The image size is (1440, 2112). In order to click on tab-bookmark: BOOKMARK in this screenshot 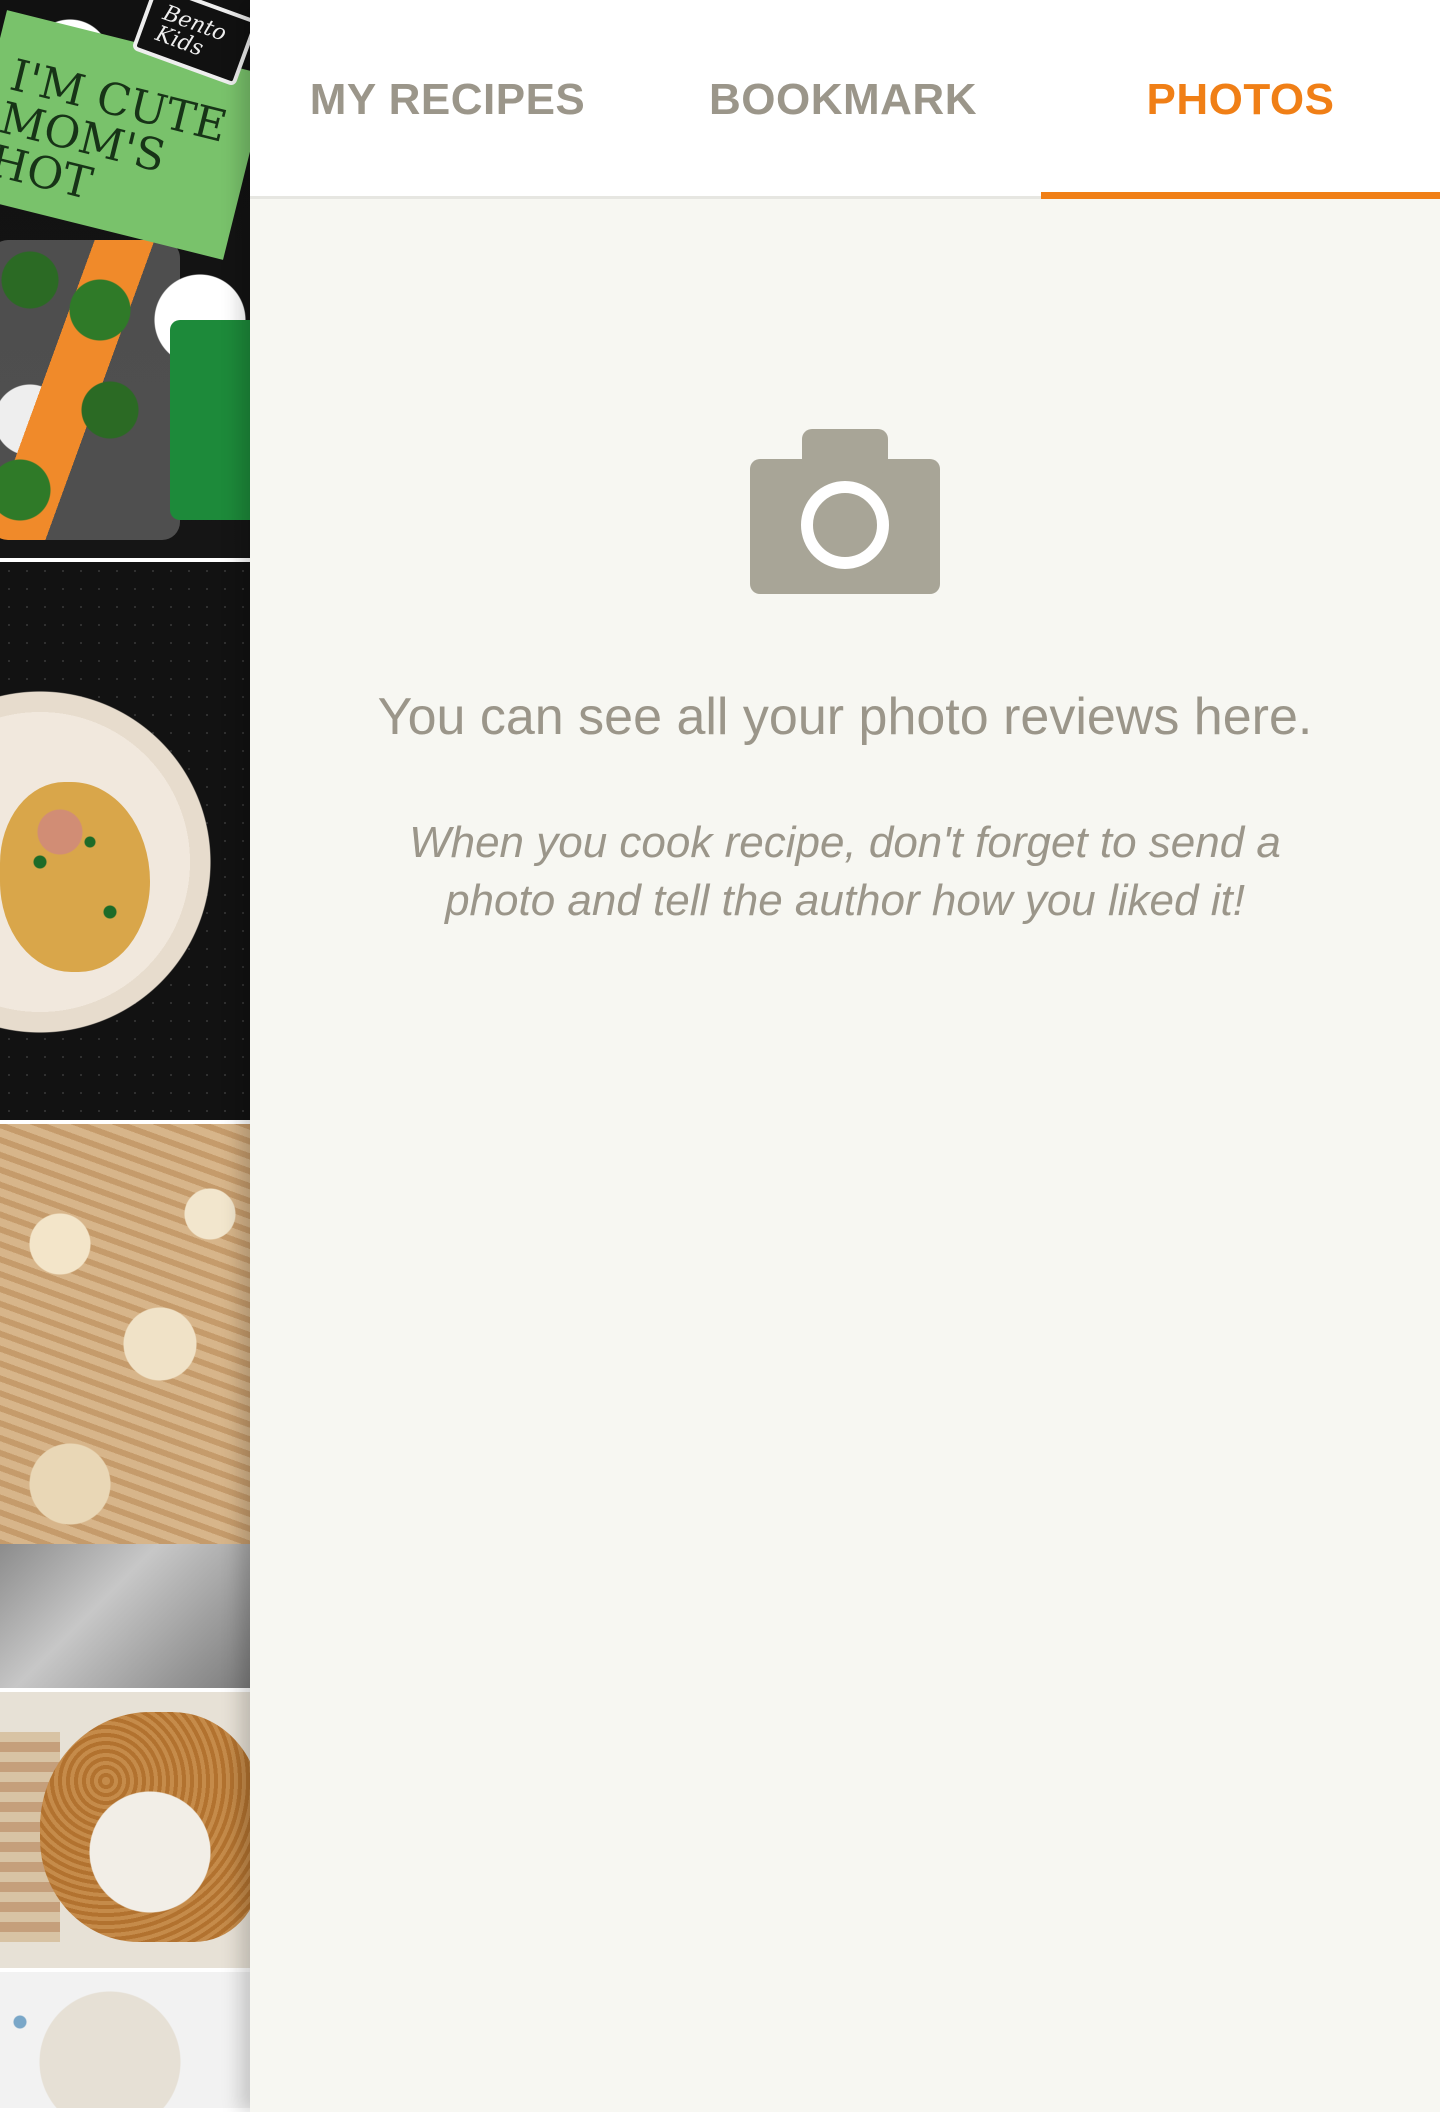, I will do `click(843, 99)`.